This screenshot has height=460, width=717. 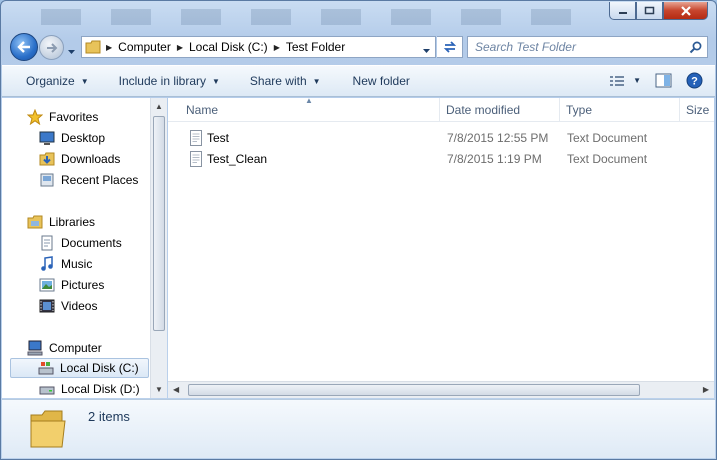 What do you see at coordinates (94, 243) in the screenshot?
I see `nav-documents: Documents` at bounding box center [94, 243].